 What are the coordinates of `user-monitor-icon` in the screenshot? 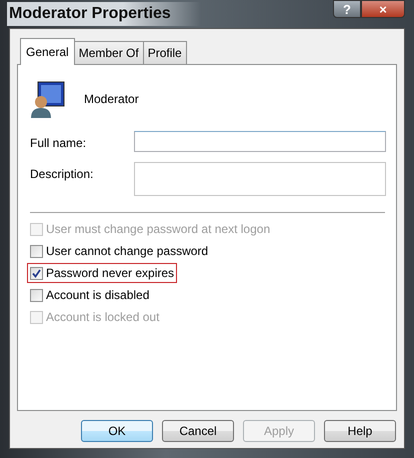 It's located at (48, 99).